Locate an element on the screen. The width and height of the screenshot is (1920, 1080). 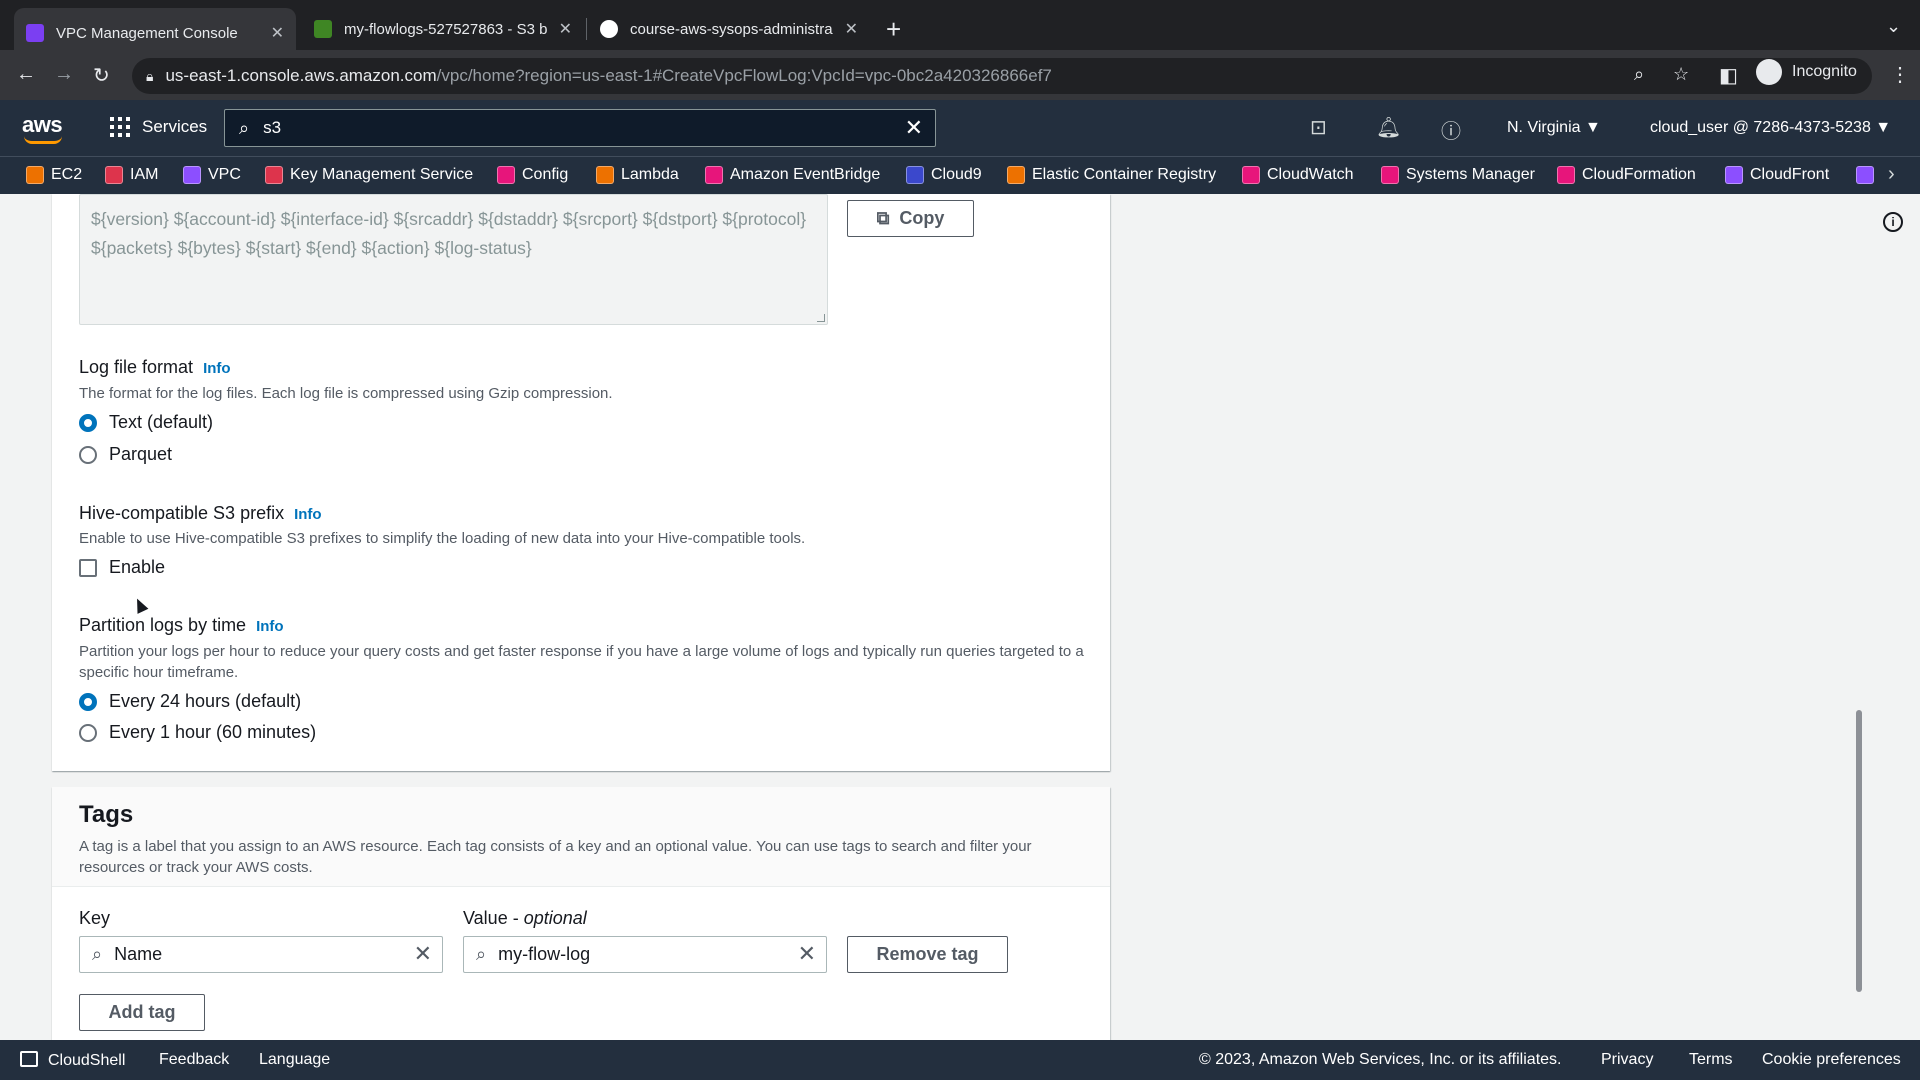
remove-tag-button: Remove tag is located at coordinates (927, 954).